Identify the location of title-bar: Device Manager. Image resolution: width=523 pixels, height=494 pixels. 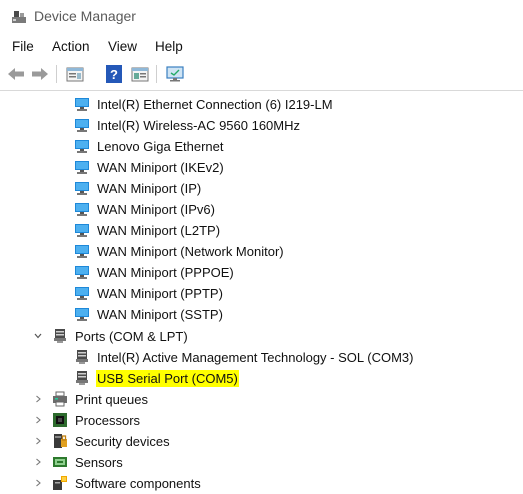
(261, 17).